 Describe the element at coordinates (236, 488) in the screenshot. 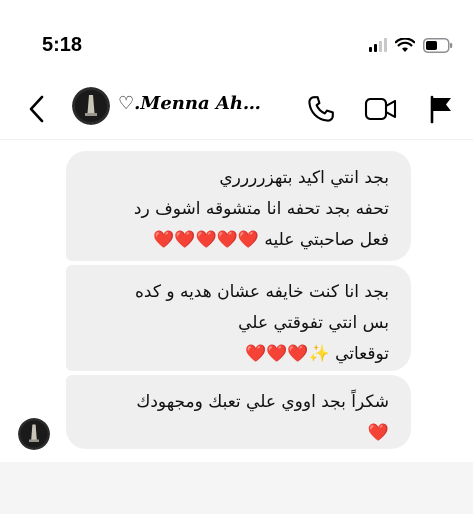

I see `composer-area` at that location.